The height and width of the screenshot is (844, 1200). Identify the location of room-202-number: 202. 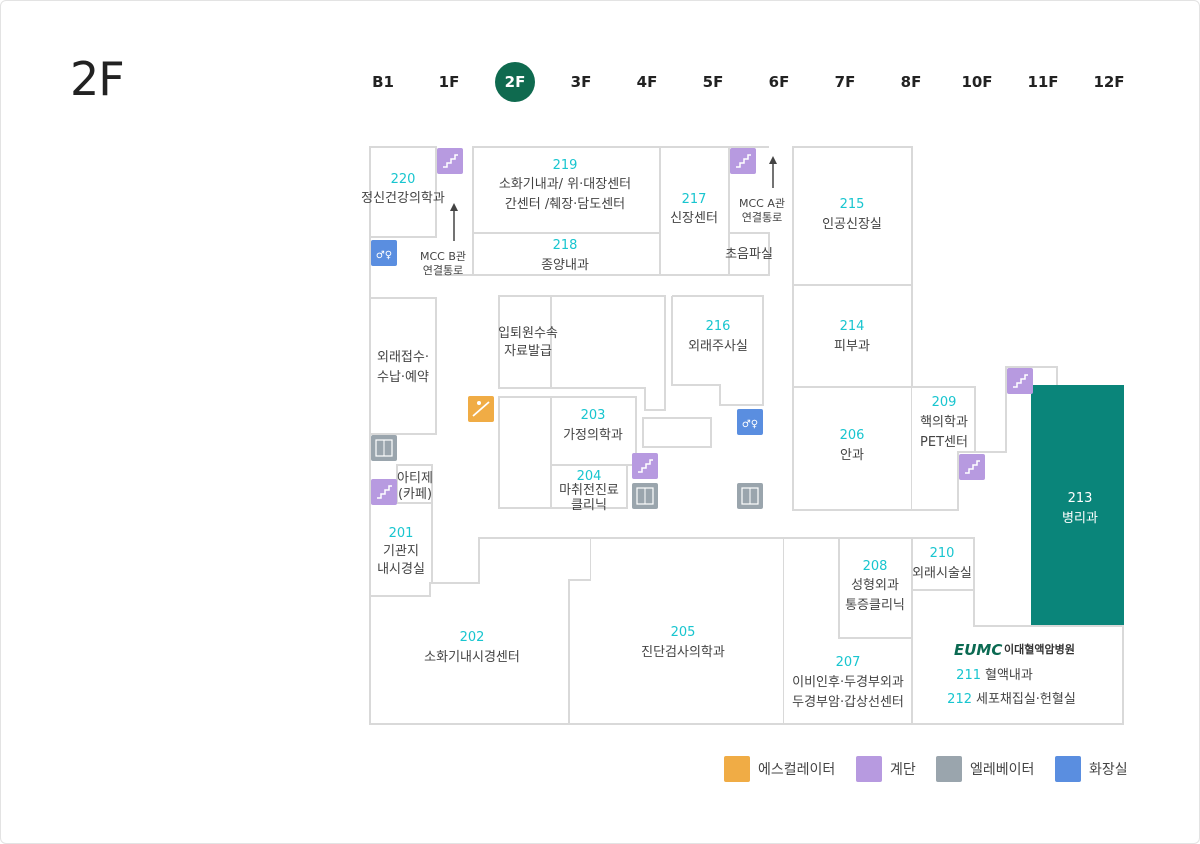
(472, 637).